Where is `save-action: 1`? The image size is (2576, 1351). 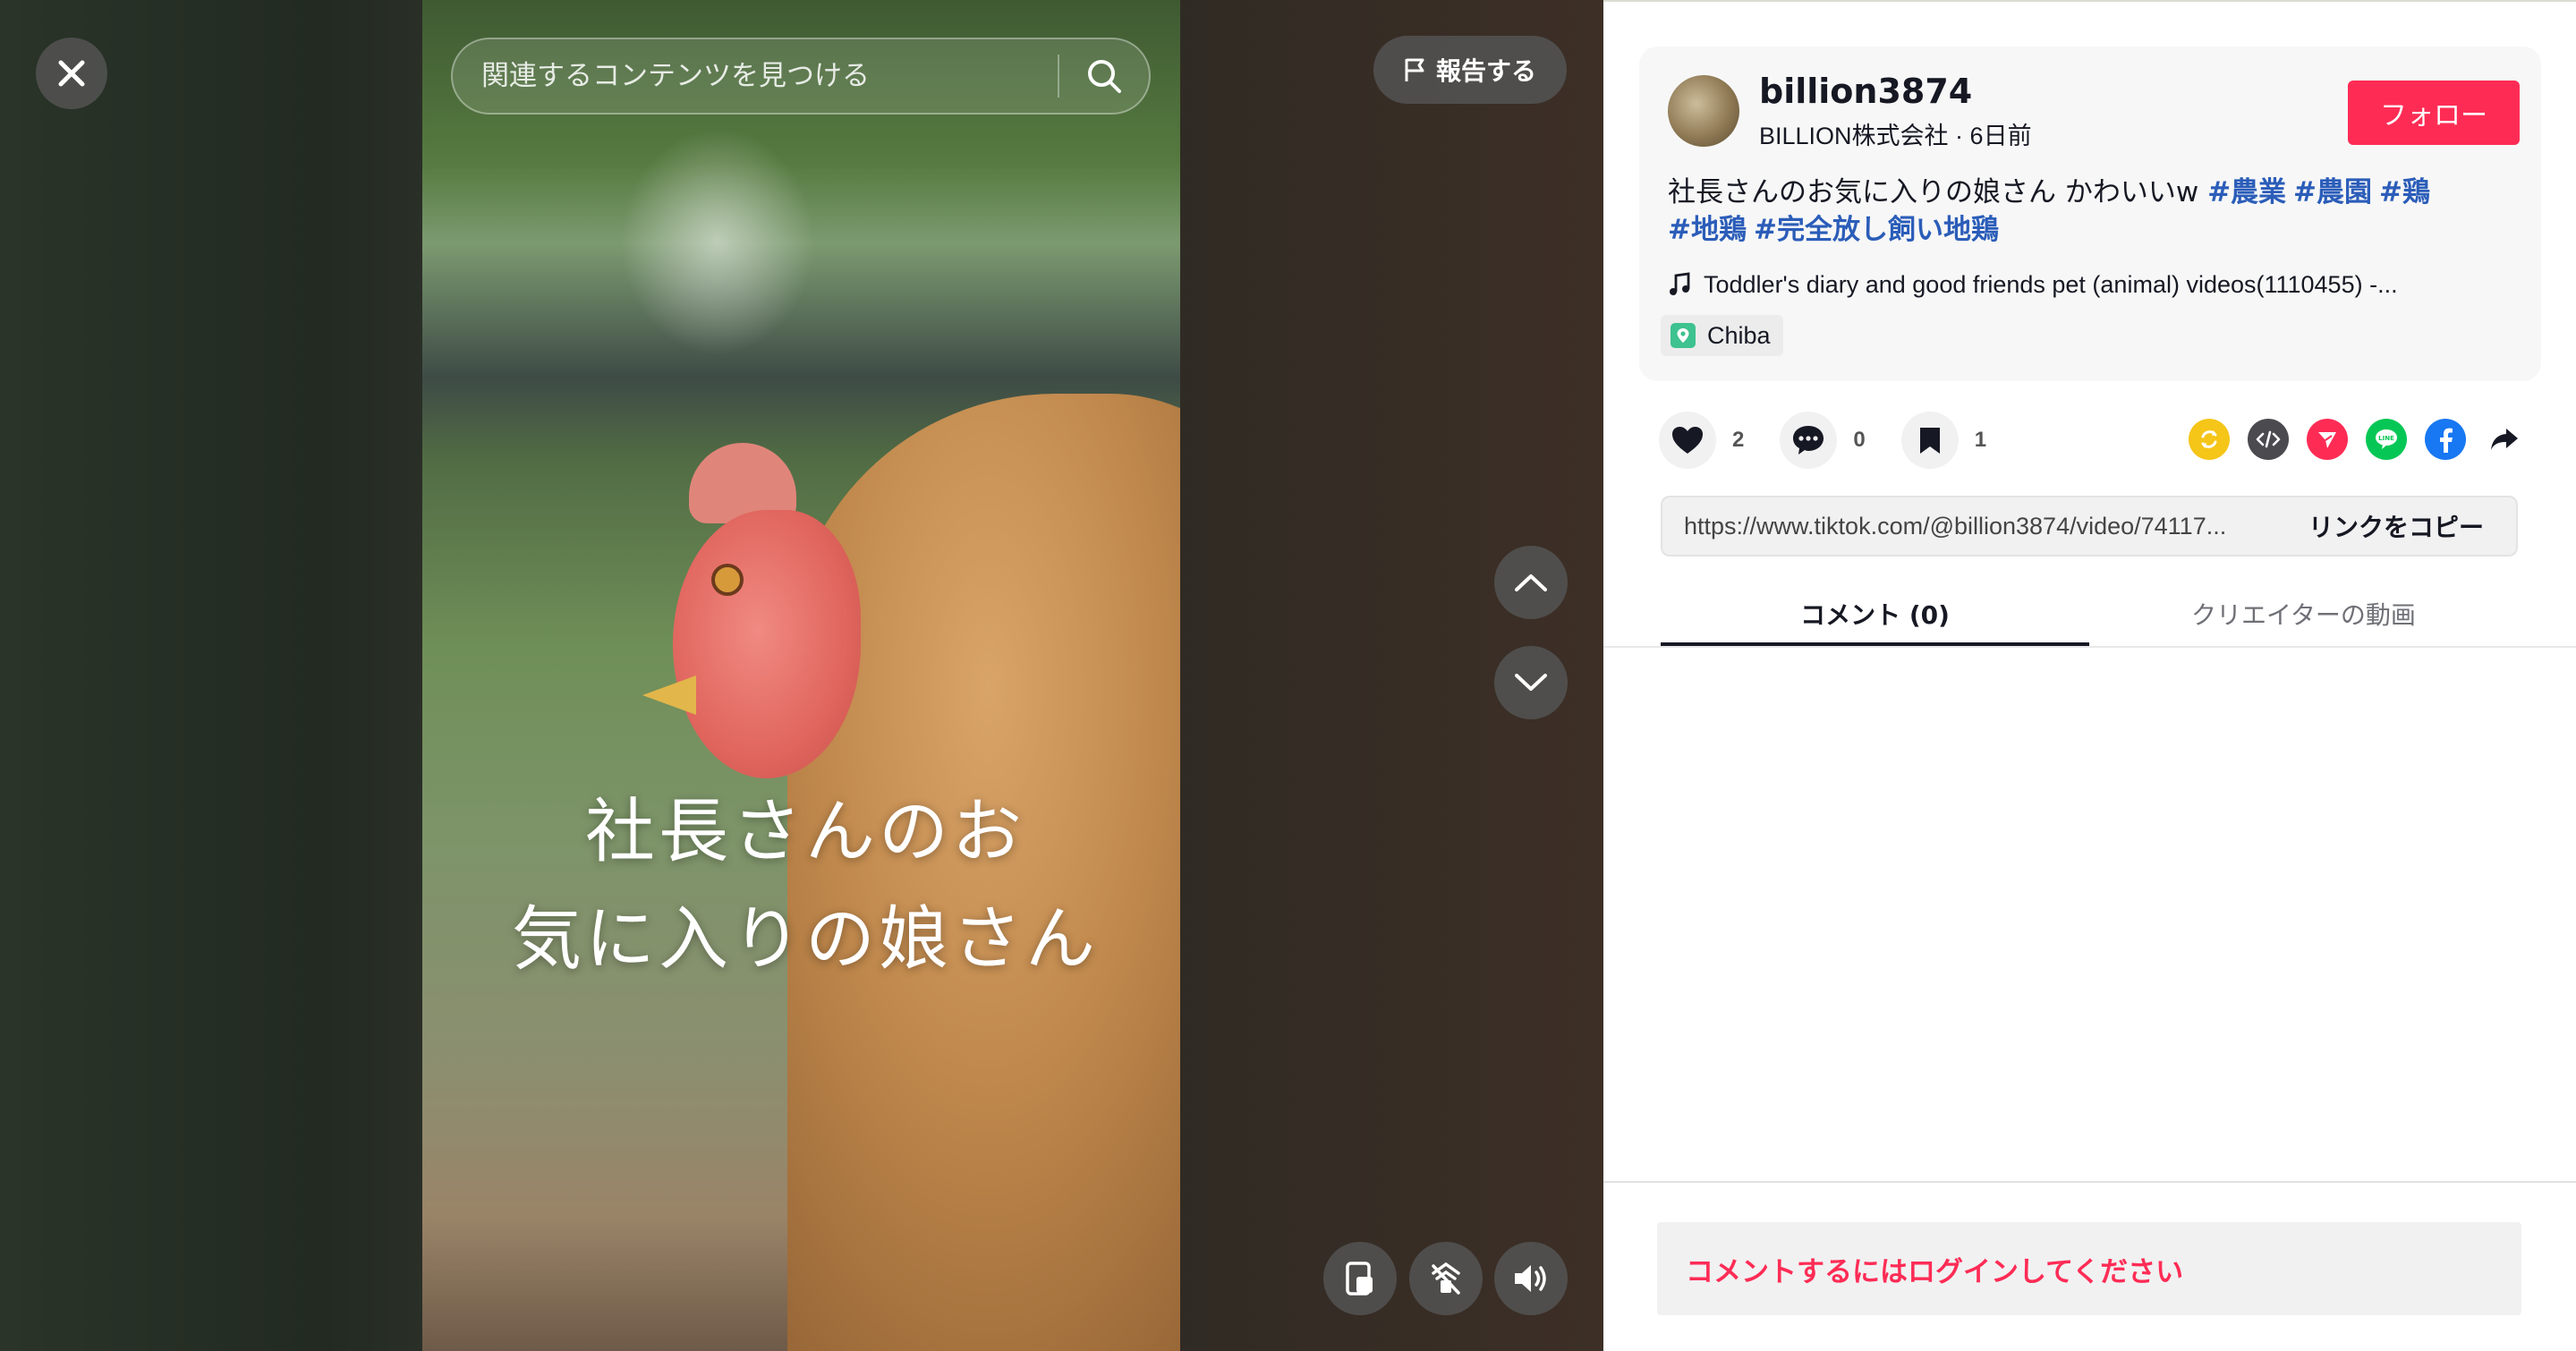 save-action: 1 is located at coordinates (1943, 440).